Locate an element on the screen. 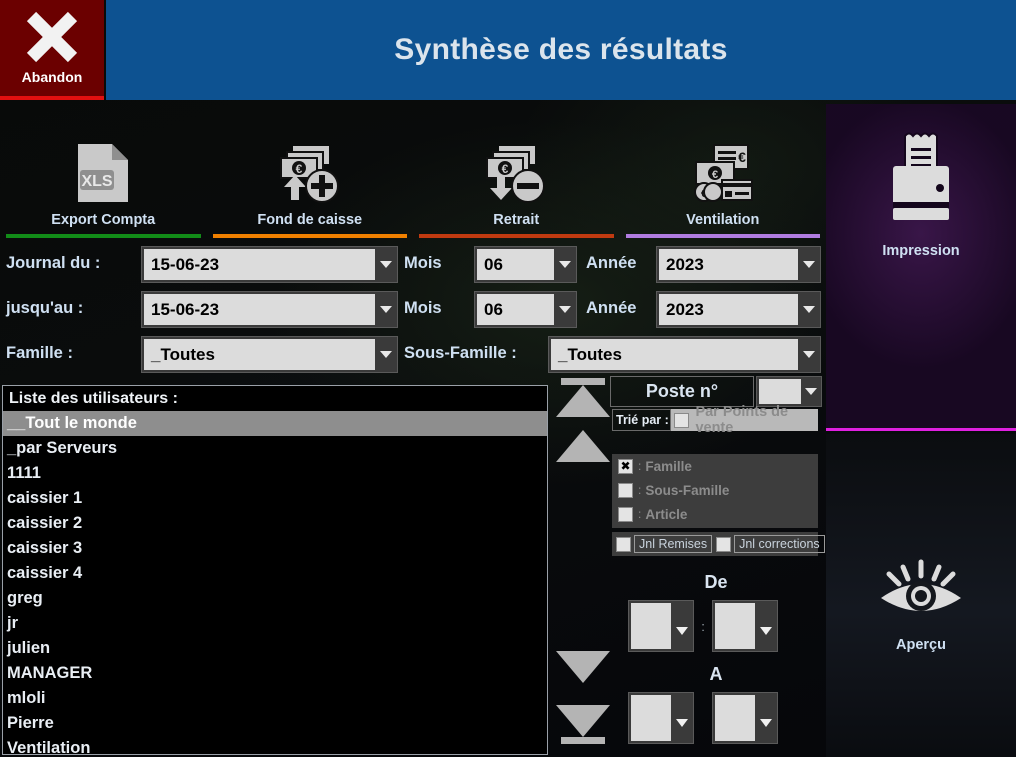  poste-select is located at coordinates (789, 391).